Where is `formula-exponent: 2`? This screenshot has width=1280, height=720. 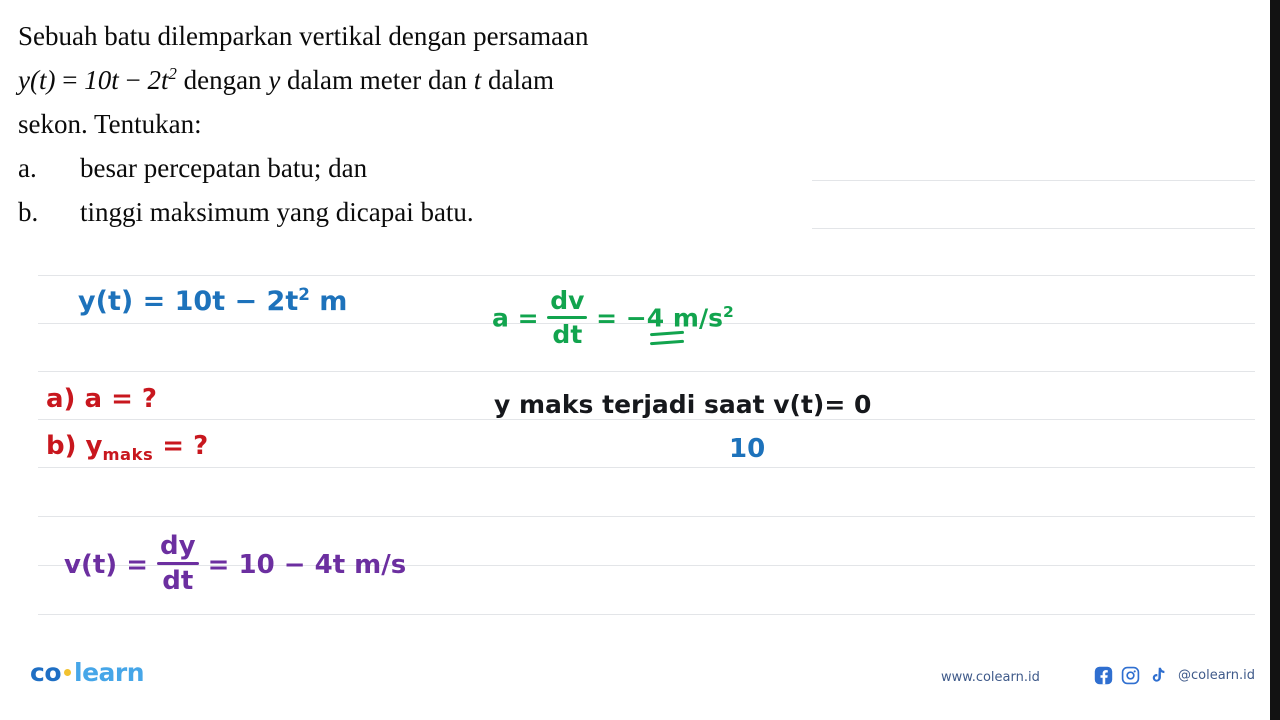 formula-exponent: 2 is located at coordinates (172, 73).